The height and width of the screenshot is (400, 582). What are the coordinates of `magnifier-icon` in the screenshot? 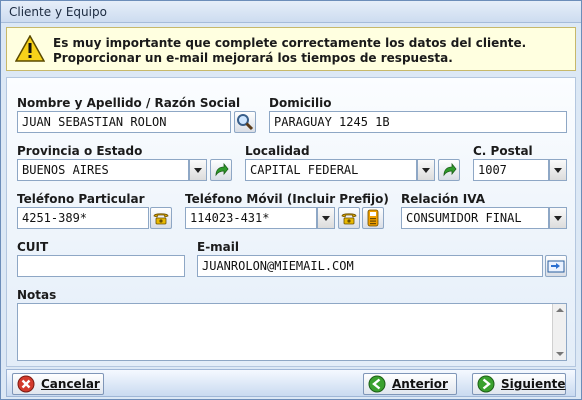 It's located at (245, 122).